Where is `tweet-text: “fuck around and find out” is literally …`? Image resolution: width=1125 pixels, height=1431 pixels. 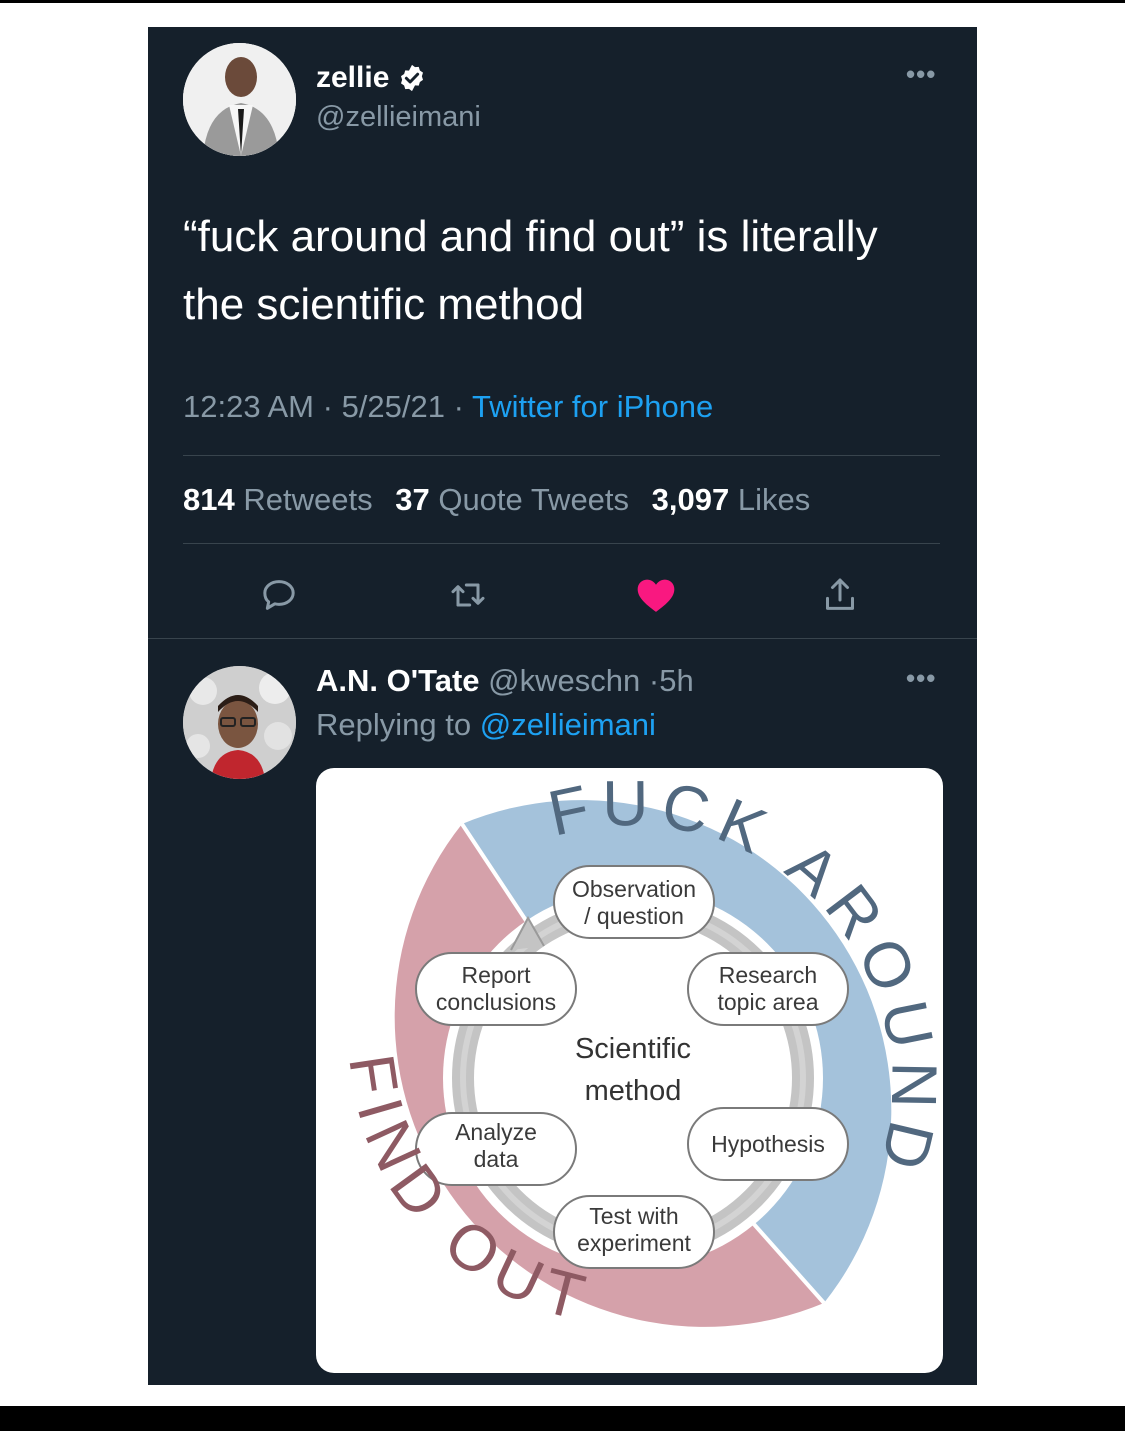 tweet-text: “fuck around and find out” is literally … is located at coordinates (530, 270).